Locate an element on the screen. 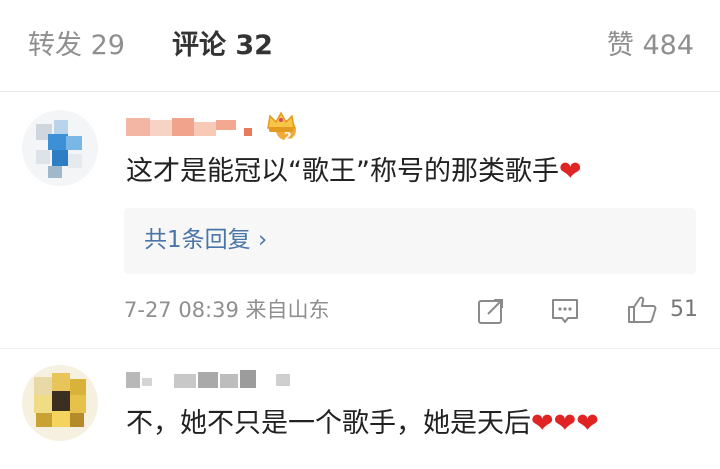  comment-text: 不，她不只是一个歌手，她是天后❤❤❤ is located at coordinates (362, 424).